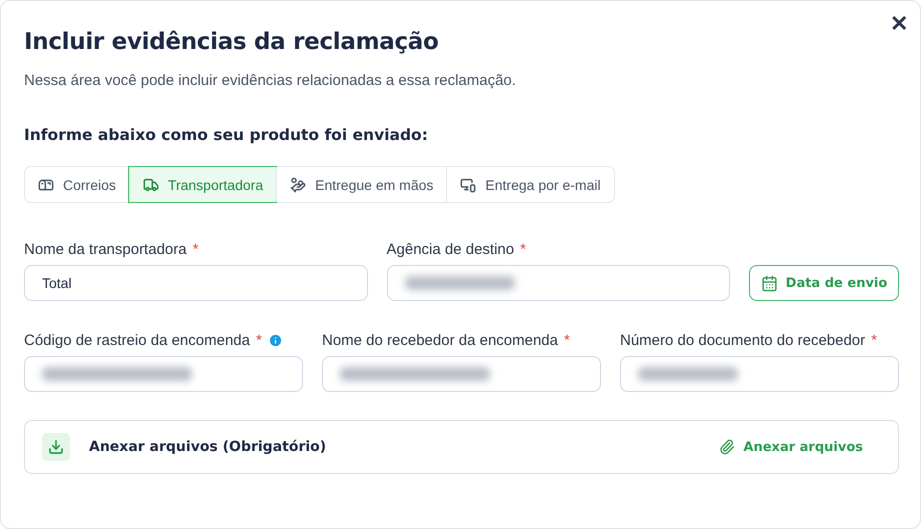 Image resolution: width=921 pixels, height=529 pixels. What do you see at coordinates (450, 249) in the screenshot?
I see `field-label: Agência de destino` at bounding box center [450, 249].